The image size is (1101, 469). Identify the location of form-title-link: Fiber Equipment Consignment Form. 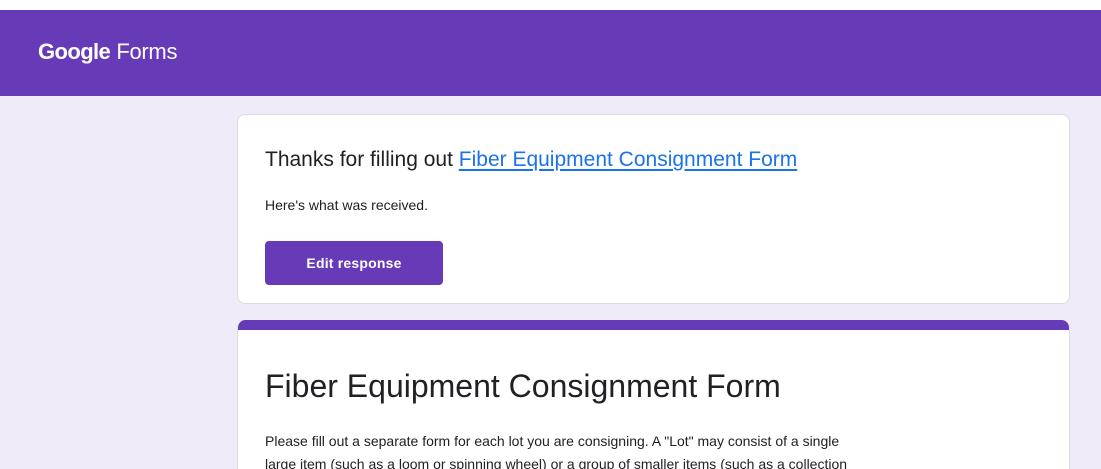
(628, 159).